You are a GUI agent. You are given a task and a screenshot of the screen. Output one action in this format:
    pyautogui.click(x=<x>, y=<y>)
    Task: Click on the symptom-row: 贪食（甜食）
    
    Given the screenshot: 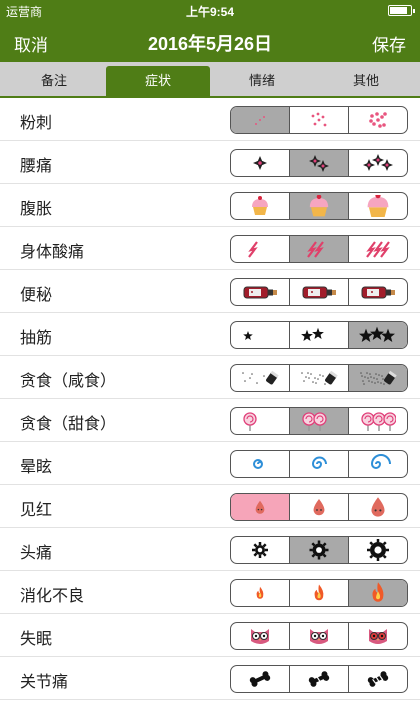 What is the action you would take?
    pyautogui.click(x=210, y=420)
    